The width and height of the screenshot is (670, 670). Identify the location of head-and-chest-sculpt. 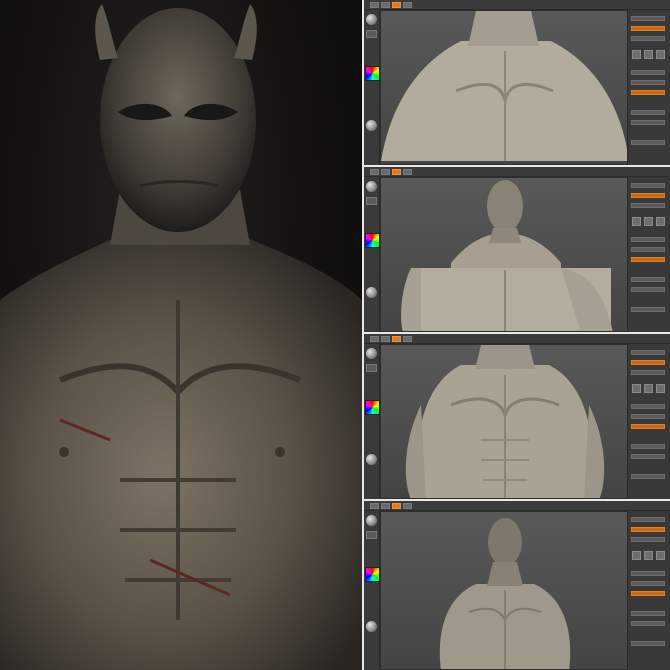
(507, 255).